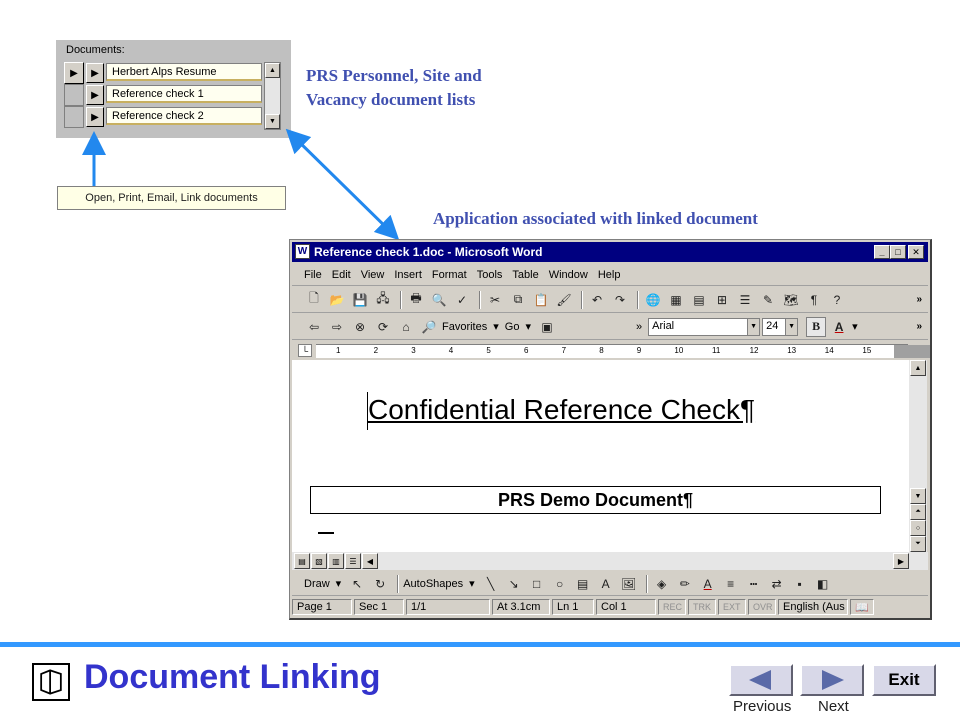  I want to click on arrow-icon: ↘, so click(514, 584).